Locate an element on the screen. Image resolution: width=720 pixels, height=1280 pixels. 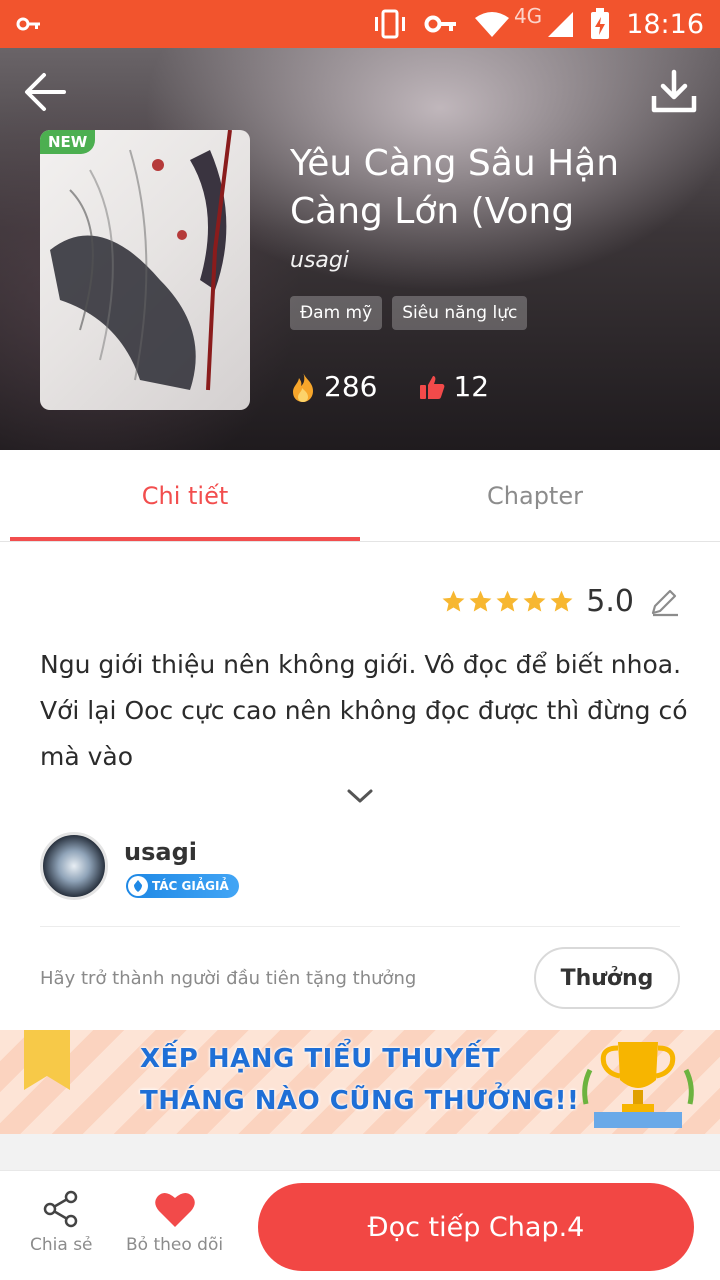
gift-prompt: Hãy trở thành người đầu tiên tặng thưởng is located at coordinates (228, 978).